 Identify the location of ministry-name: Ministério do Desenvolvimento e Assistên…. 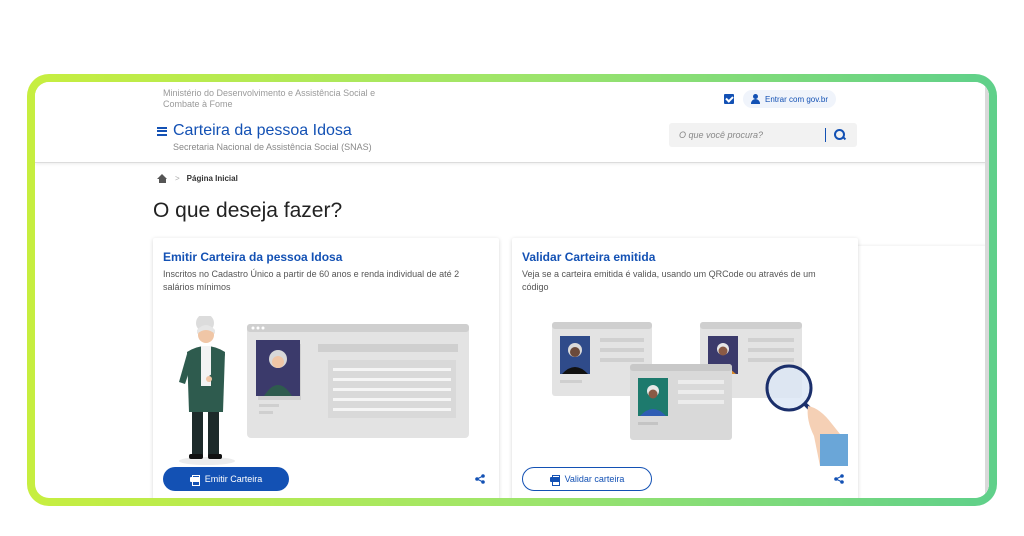
(269, 98).